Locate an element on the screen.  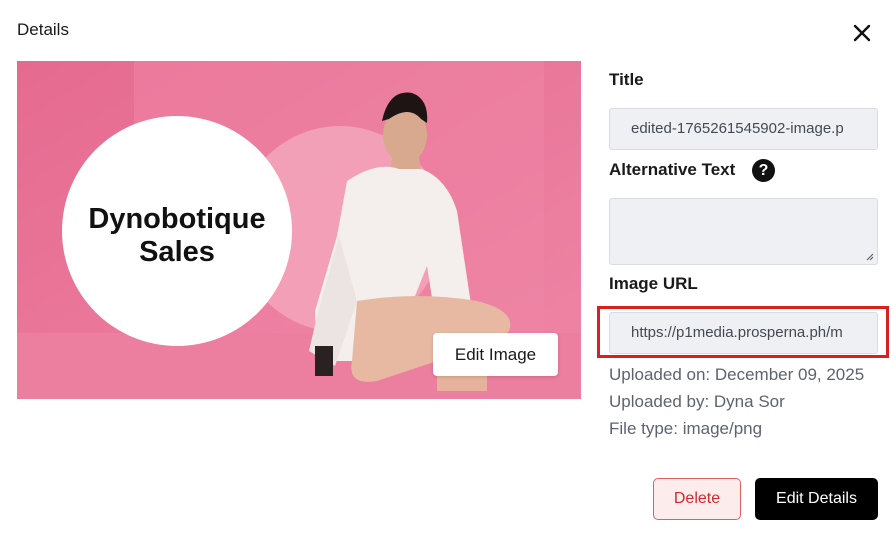
alt-text-textarea is located at coordinates (743, 231).